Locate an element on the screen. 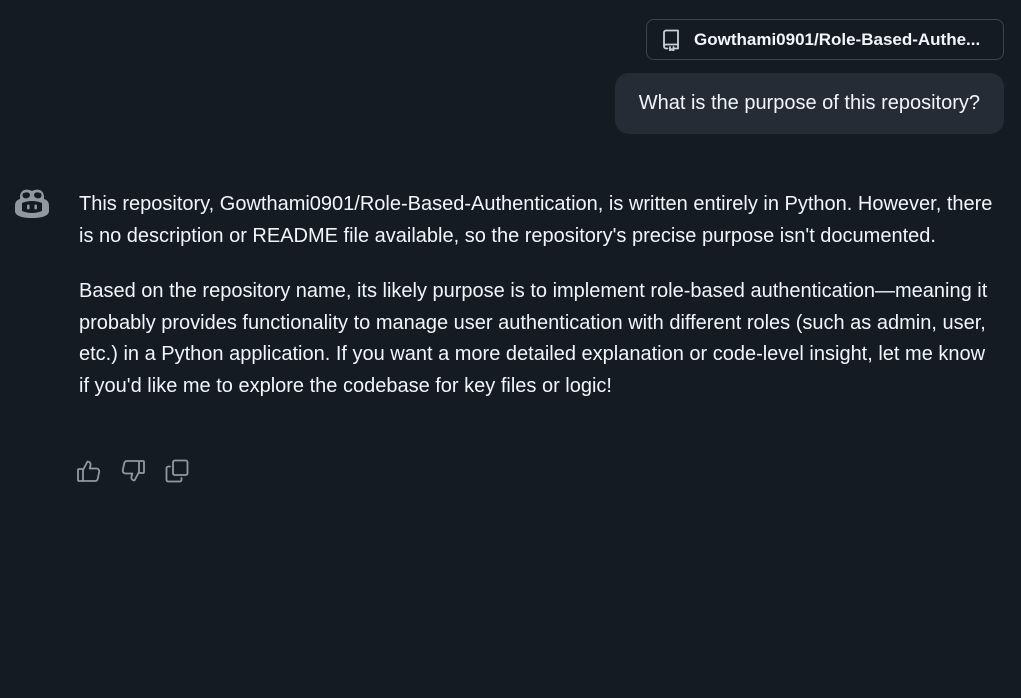 The image size is (1021, 698). user-message-text: What is the purpose of this repository? is located at coordinates (809, 103).